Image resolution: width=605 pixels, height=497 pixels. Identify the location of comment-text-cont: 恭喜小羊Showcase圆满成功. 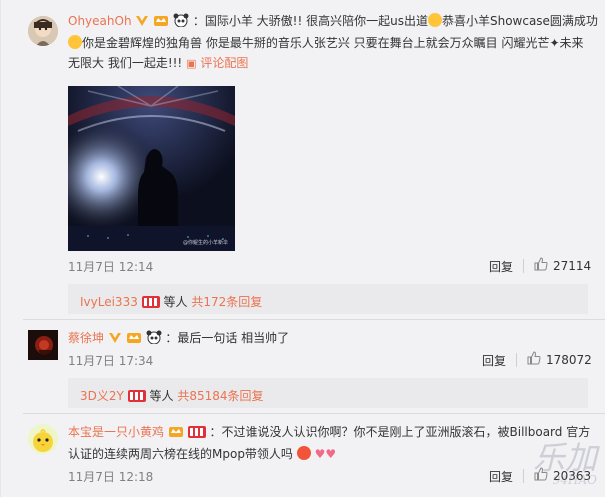
(519, 21).